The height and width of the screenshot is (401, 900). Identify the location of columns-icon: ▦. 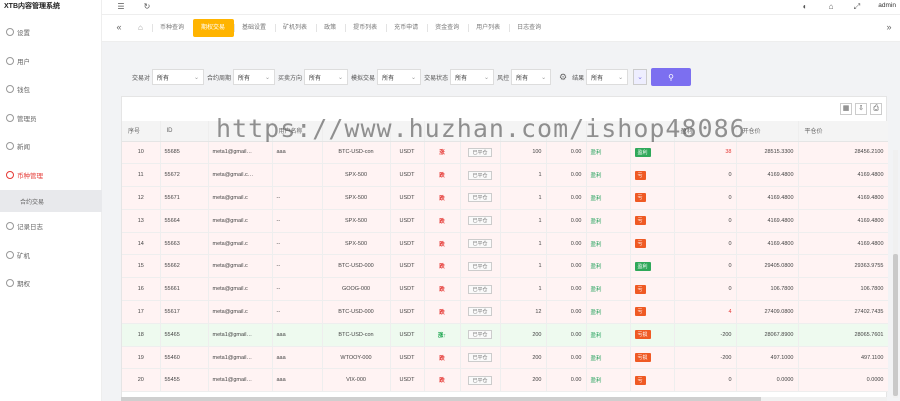
(846, 109).